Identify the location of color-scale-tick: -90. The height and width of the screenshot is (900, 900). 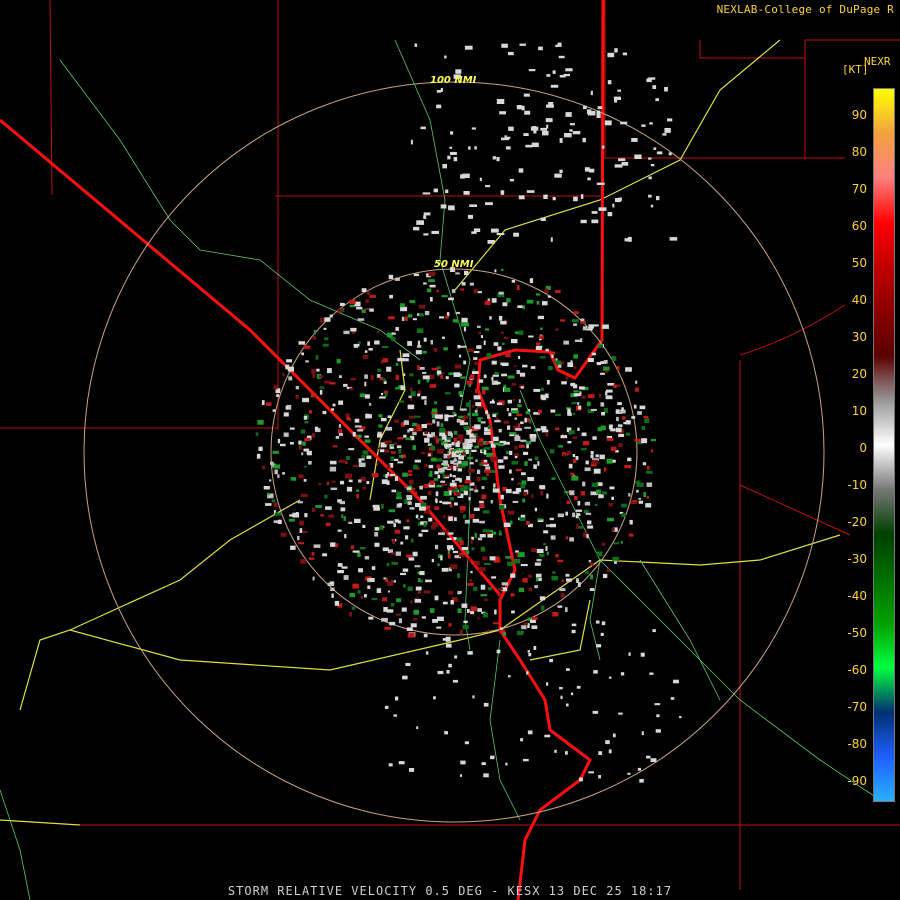
(857, 781).